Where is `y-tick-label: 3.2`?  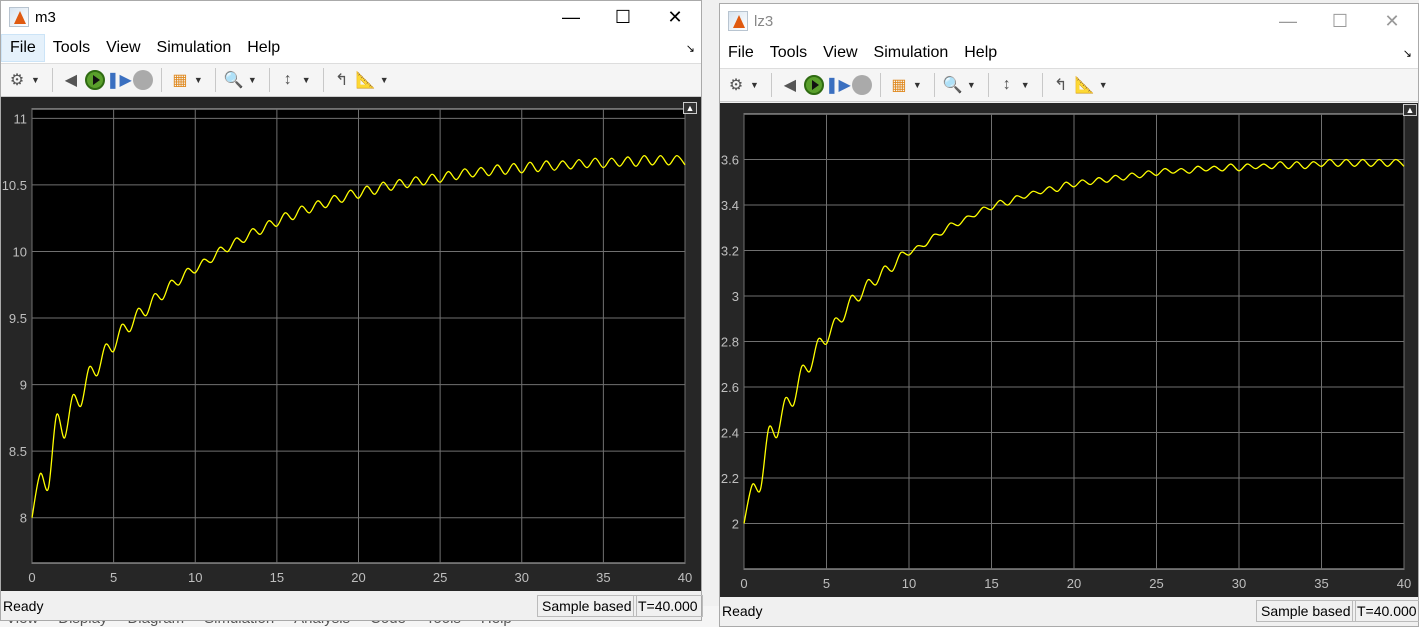 y-tick-label: 3.2 is located at coordinates (730, 251).